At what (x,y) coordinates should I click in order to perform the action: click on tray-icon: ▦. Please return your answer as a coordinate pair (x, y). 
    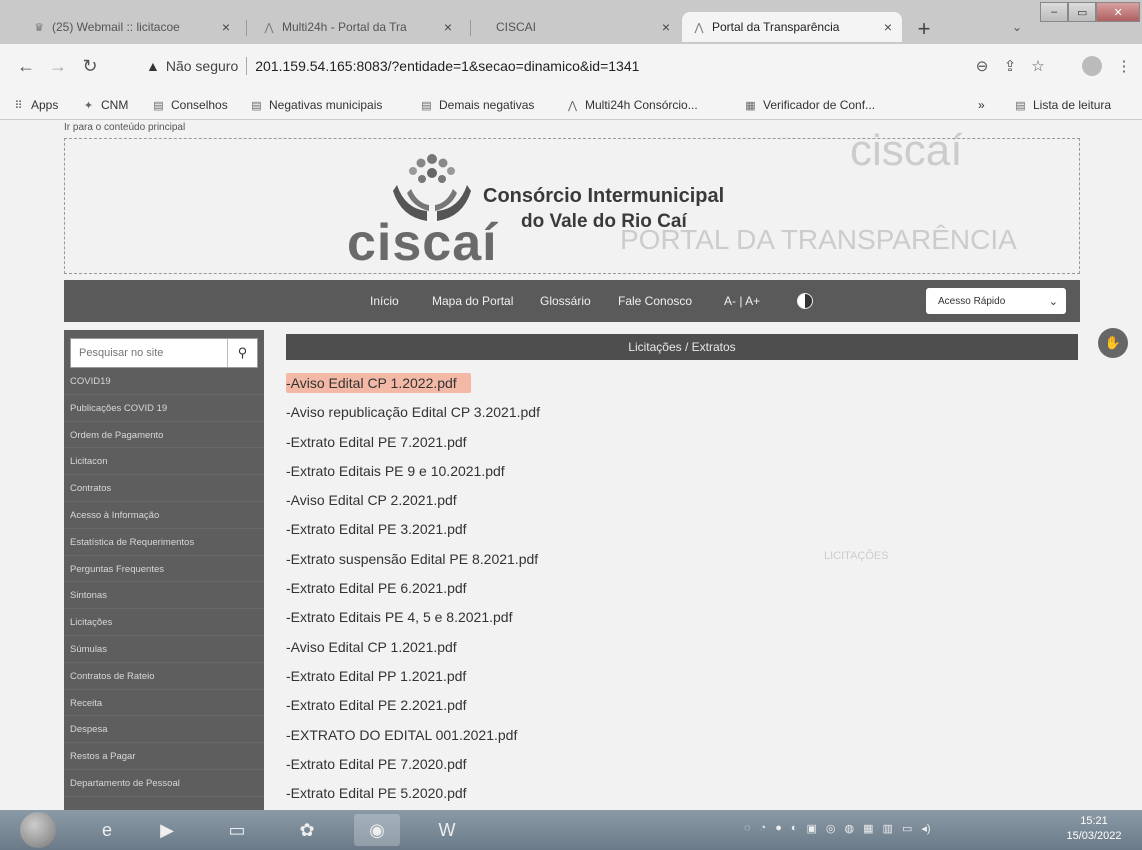
    Looking at the image, I should click on (868, 828).